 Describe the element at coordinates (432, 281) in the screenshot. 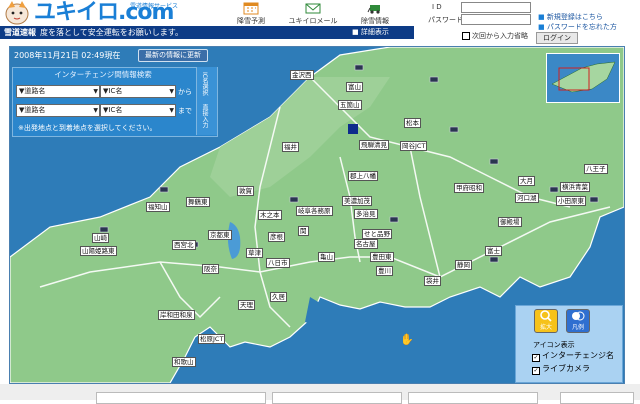

I see `map-label-fukuroi: 袋井` at that location.